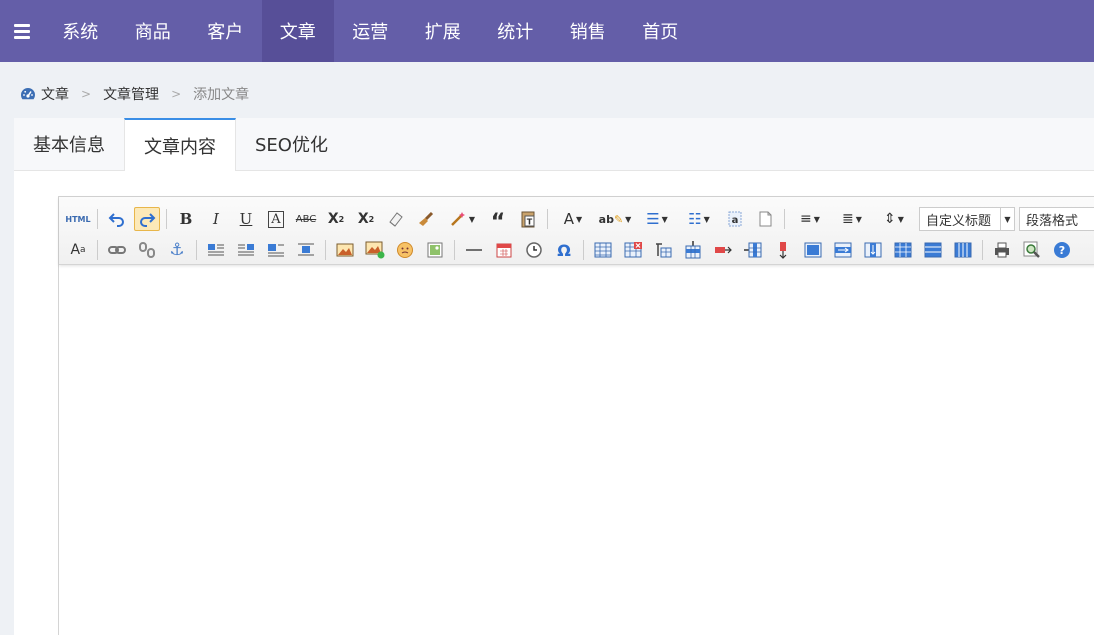  I want to click on paragraph-format-select-value: 段落格式, so click(1052, 221).